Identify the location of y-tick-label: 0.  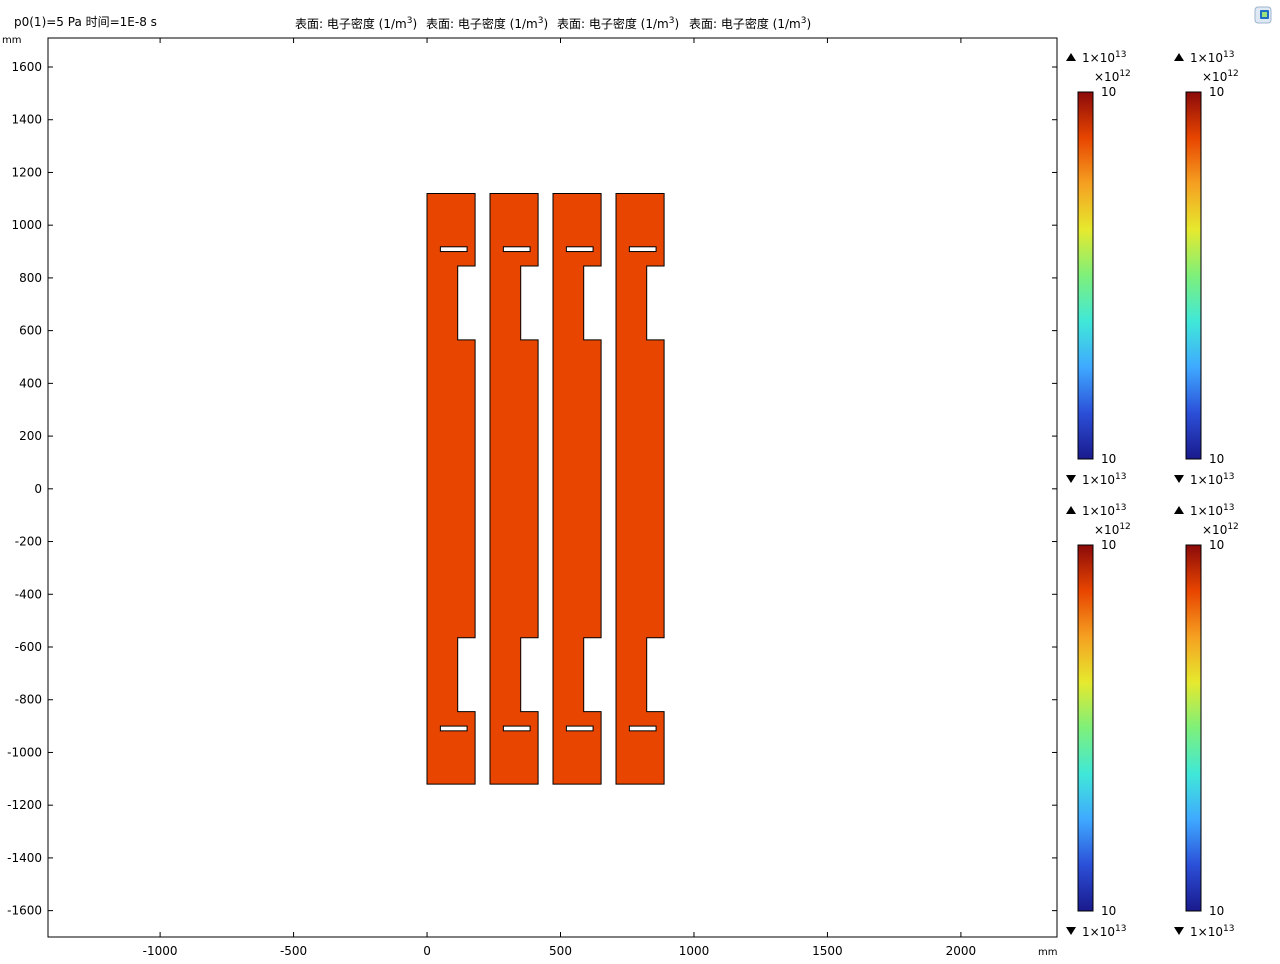
(38, 489).